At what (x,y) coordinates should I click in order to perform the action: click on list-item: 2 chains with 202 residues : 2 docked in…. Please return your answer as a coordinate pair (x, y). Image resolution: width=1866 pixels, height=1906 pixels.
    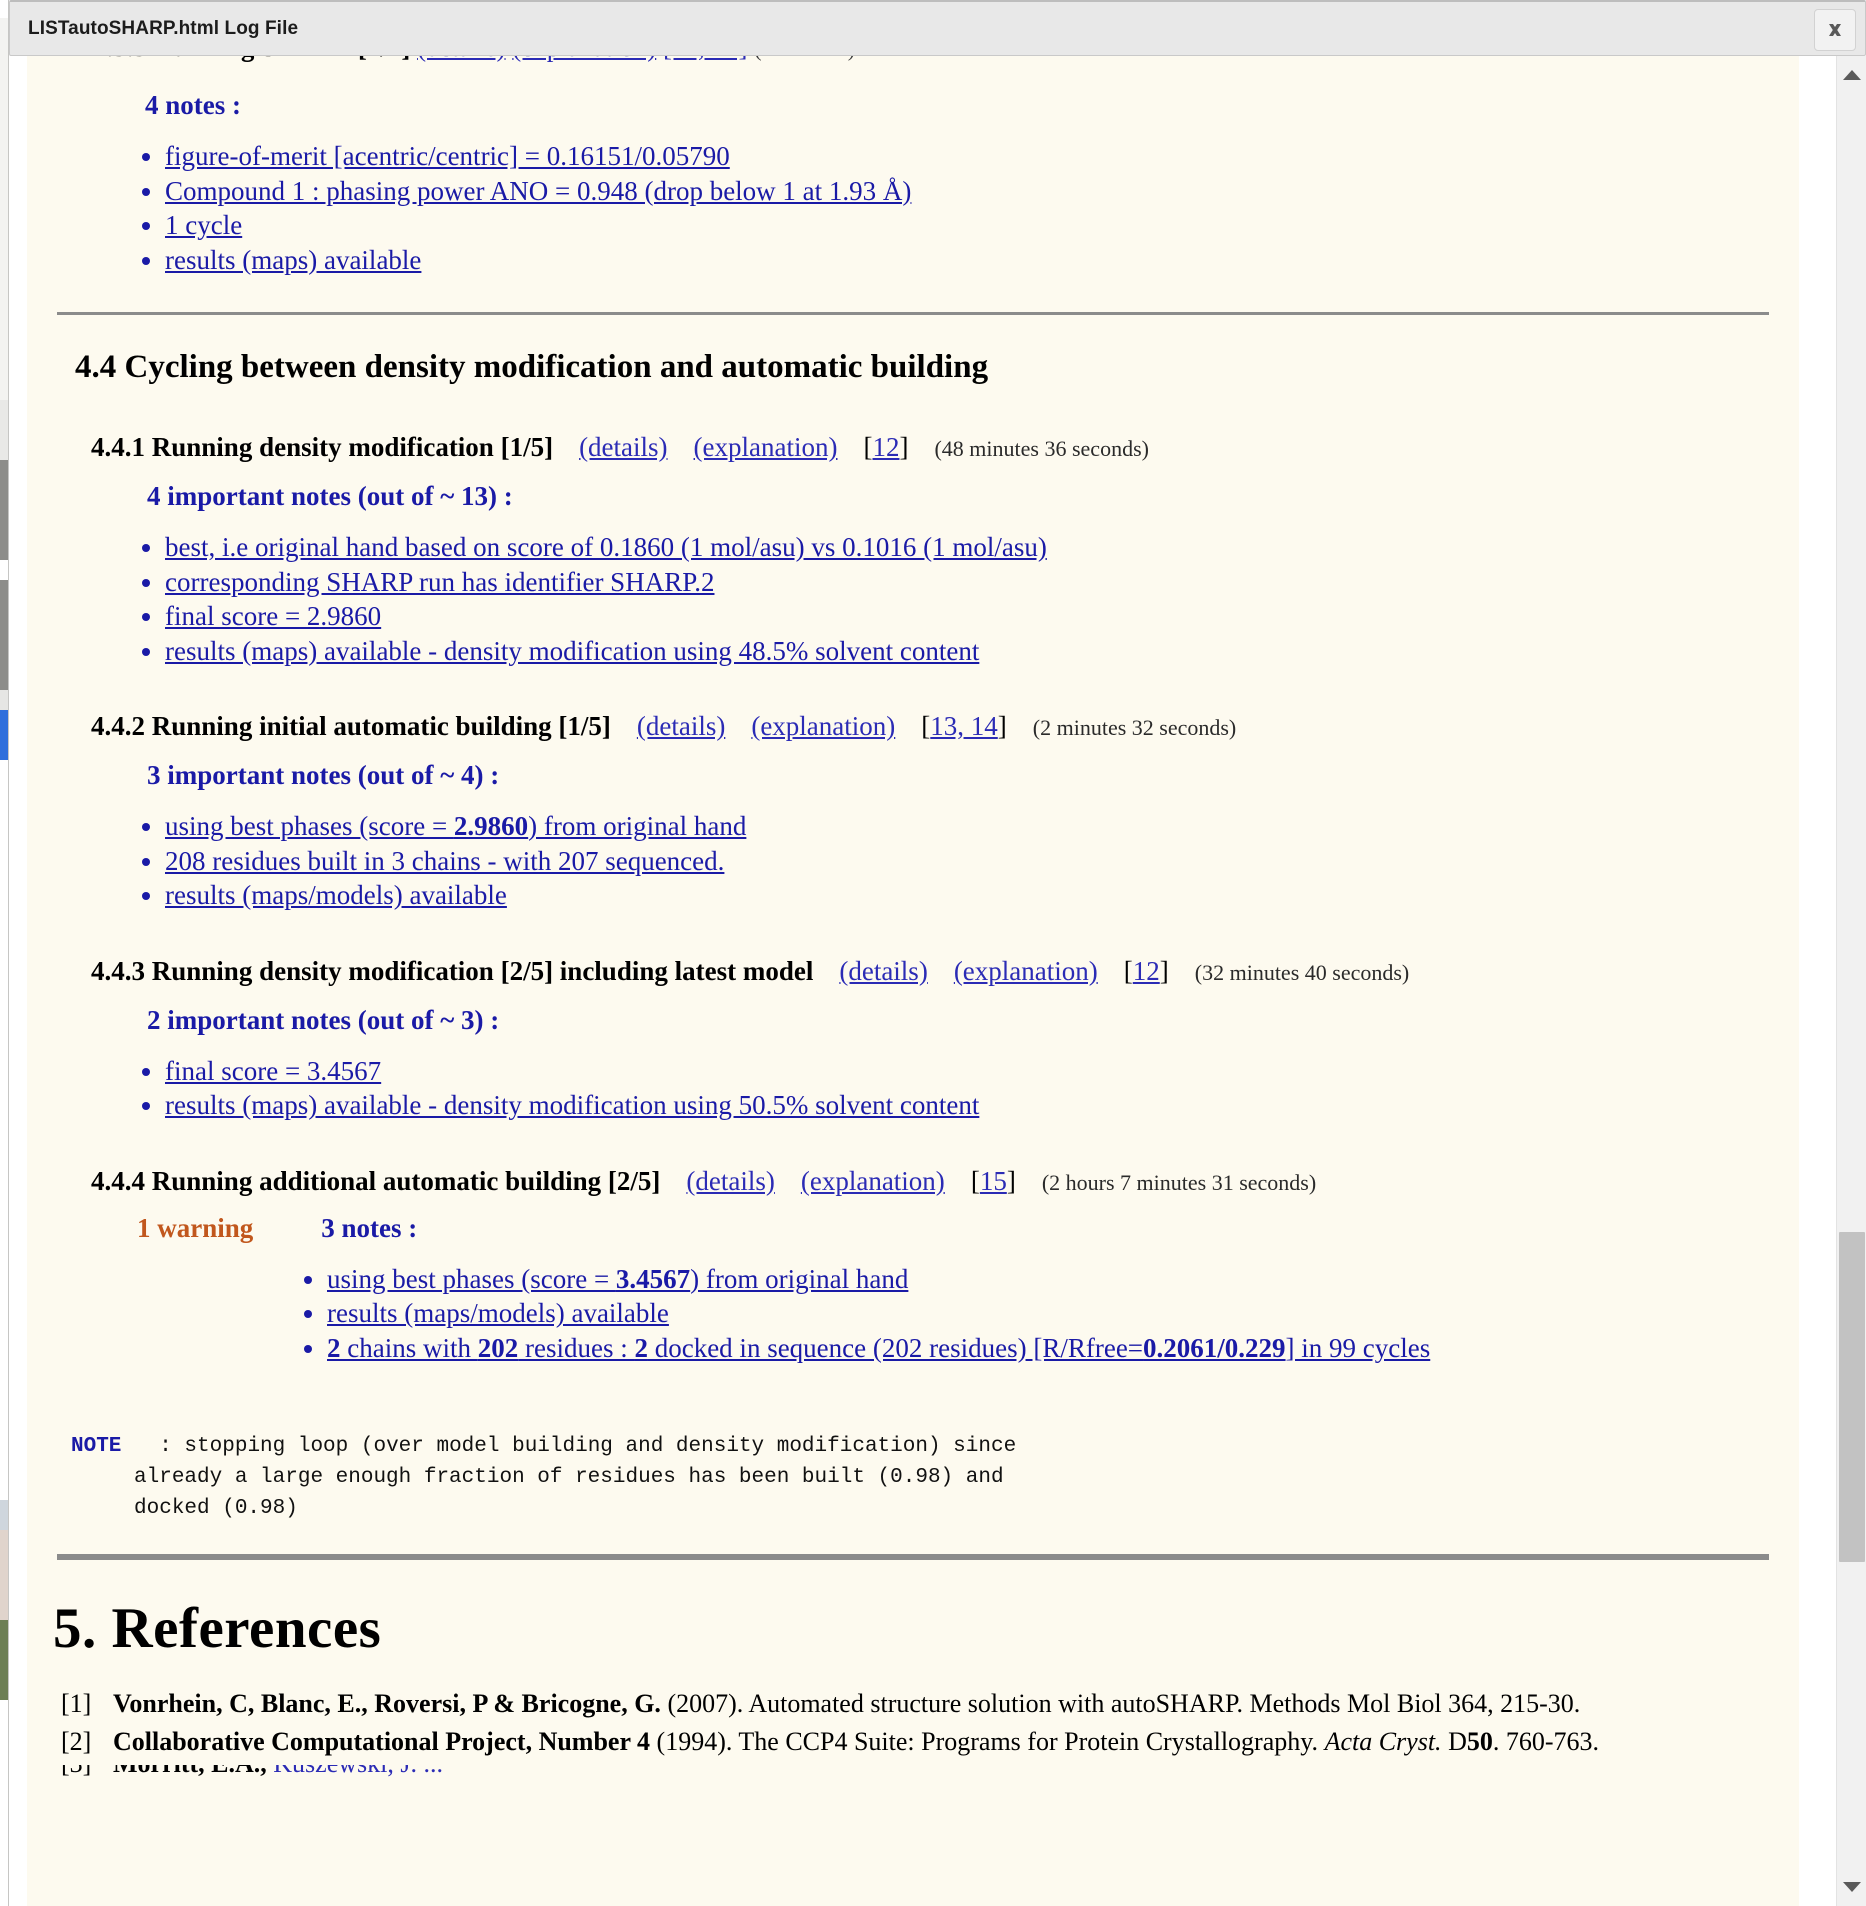
    Looking at the image, I should click on (1063, 1348).